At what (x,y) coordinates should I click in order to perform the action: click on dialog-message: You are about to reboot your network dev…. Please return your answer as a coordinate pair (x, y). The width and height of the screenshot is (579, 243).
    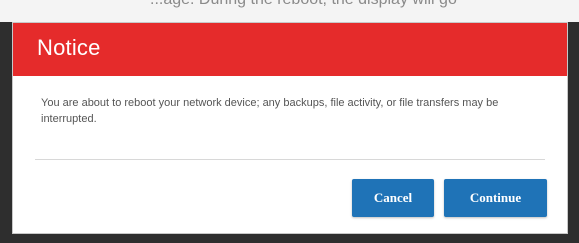
    Looking at the image, I should click on (270, 111).